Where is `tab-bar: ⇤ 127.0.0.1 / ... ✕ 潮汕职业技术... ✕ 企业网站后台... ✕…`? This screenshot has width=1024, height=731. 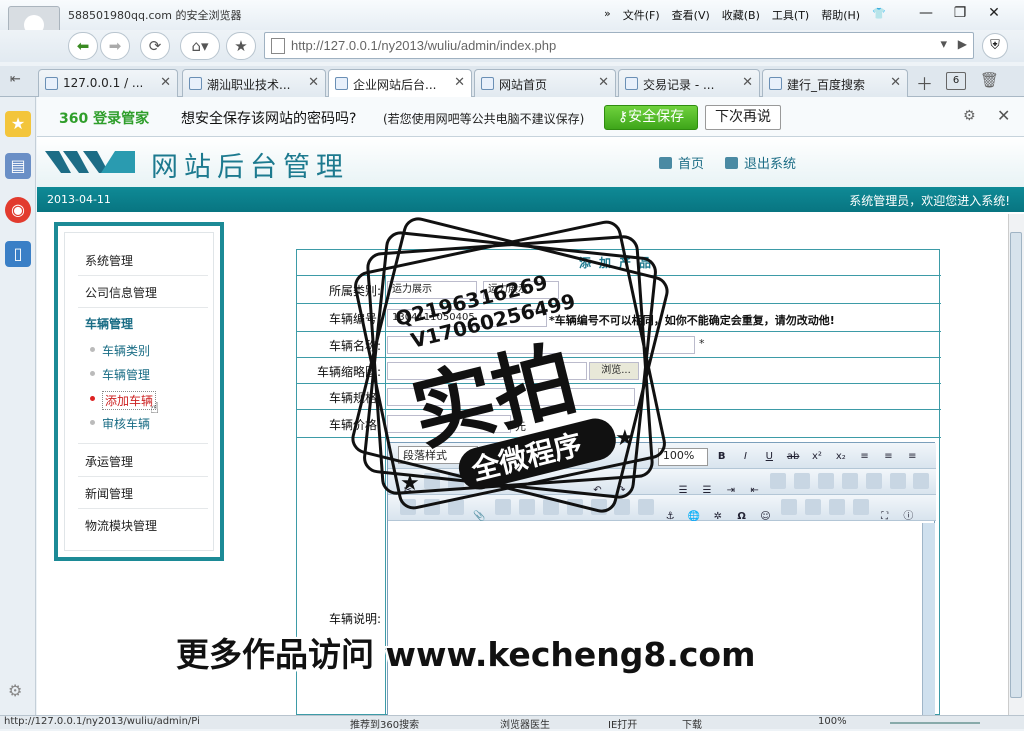 tab-bar: ⇤ 127.0.0.1 / ... ✕ 潮汕职业技术... ✕ 企业网站后台... ✕… is located at coordinates (512, 81).